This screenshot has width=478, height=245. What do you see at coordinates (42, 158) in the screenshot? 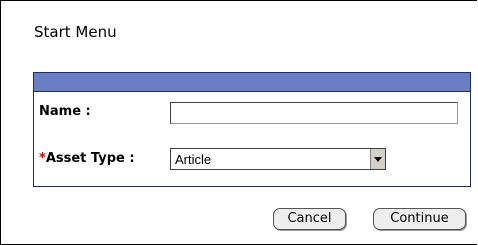
I see `required-marker: *` at bounding box center [42, 158].